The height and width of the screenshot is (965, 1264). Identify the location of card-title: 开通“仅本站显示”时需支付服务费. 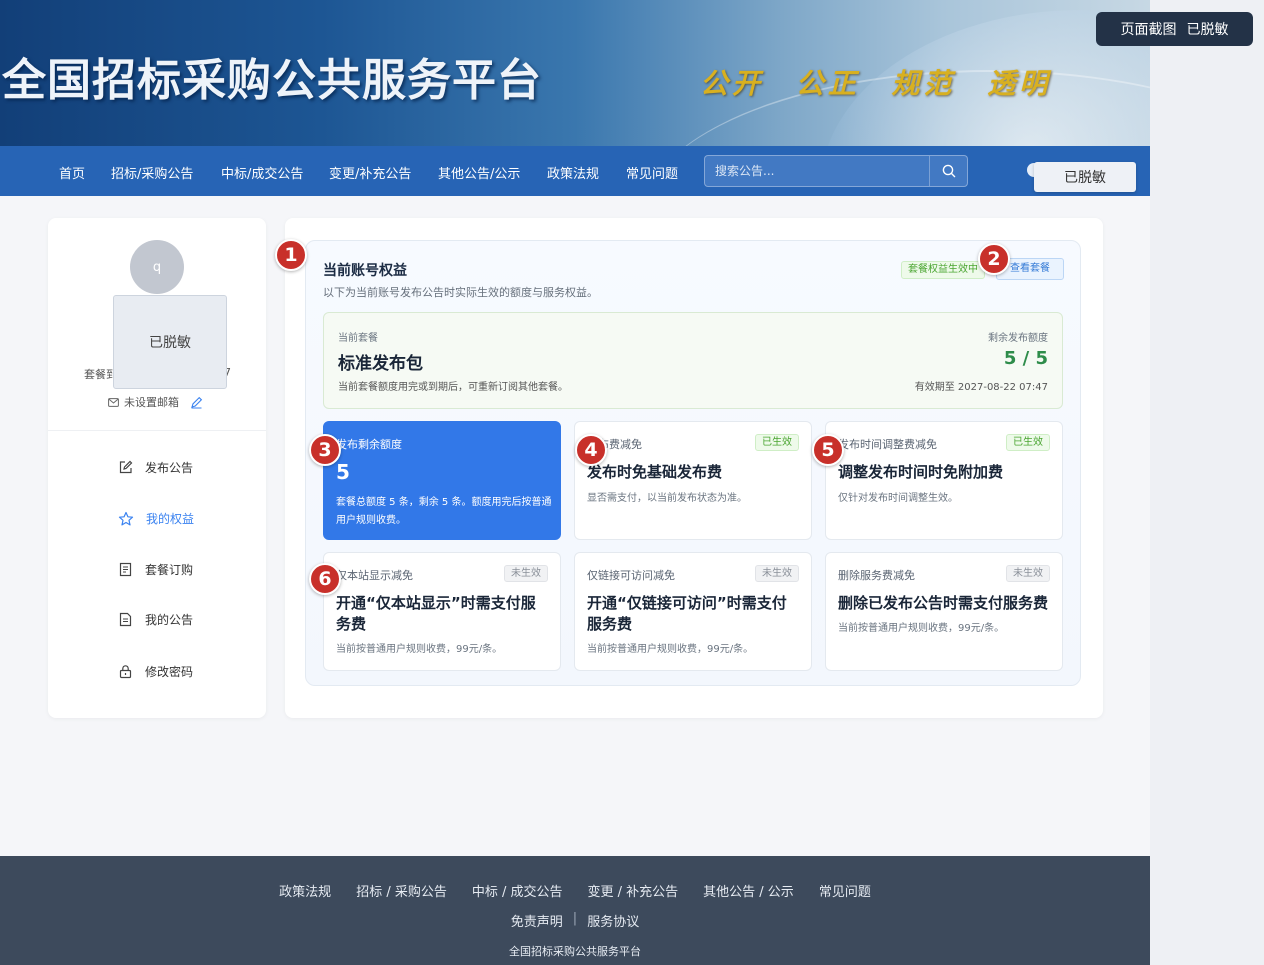
(436, 613).